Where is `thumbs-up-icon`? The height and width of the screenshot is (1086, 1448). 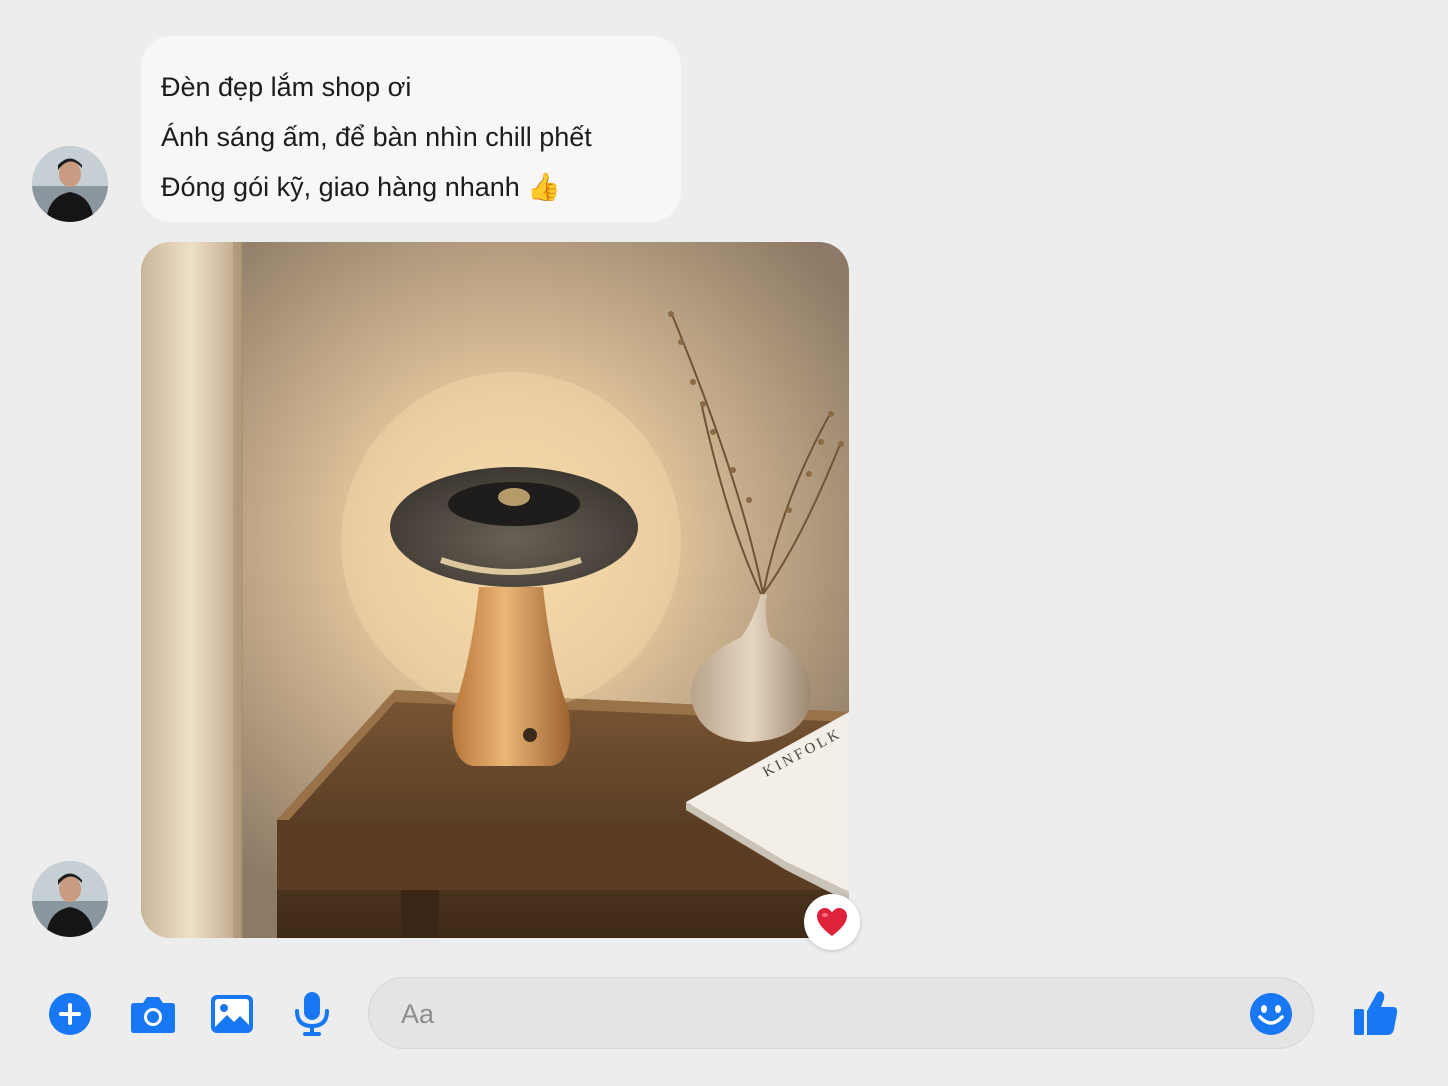
thumbs-up-icon is located at coordinates (1376, 1013).